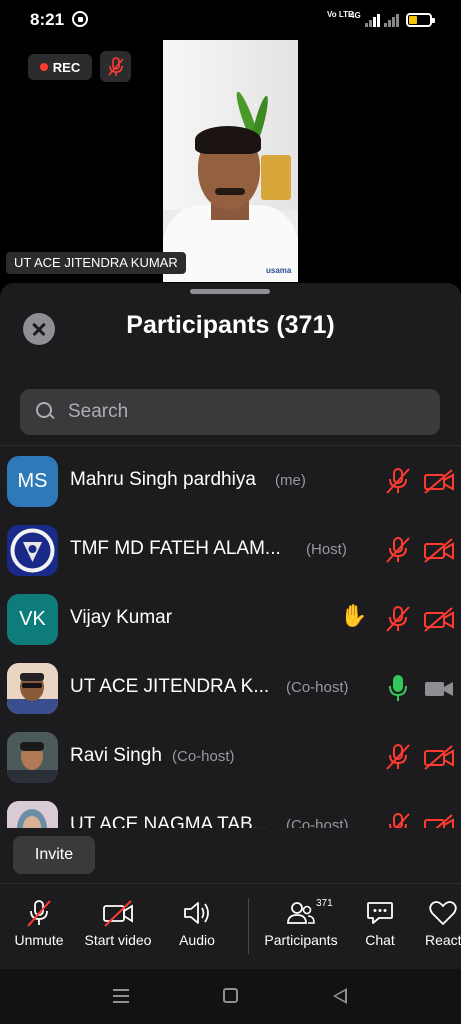  I want to click on shield-logo-icon, so click(32, 550).